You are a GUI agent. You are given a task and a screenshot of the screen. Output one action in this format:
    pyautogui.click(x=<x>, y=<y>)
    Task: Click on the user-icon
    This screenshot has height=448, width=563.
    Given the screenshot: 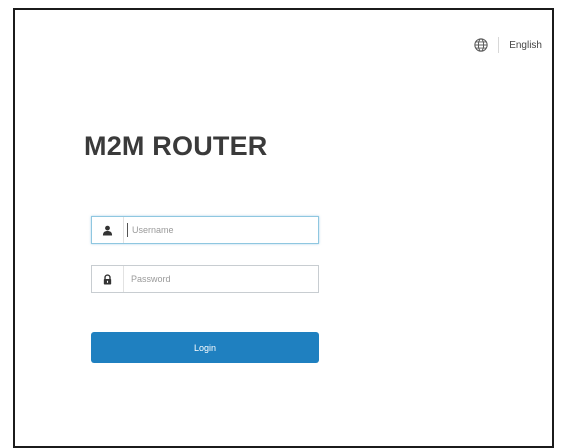 What is the action you would take?
    pyautogui.click(x=108, y=230)
    